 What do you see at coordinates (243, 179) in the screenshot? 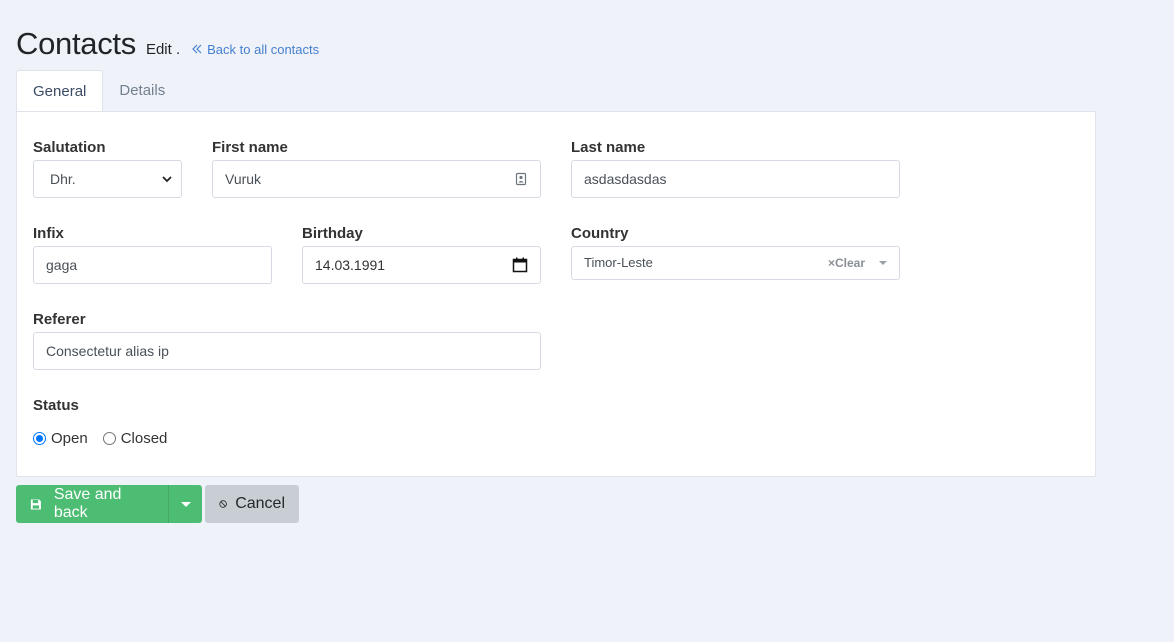
I see `first-name-value: Vuruk` at bounding box center [243, 179].